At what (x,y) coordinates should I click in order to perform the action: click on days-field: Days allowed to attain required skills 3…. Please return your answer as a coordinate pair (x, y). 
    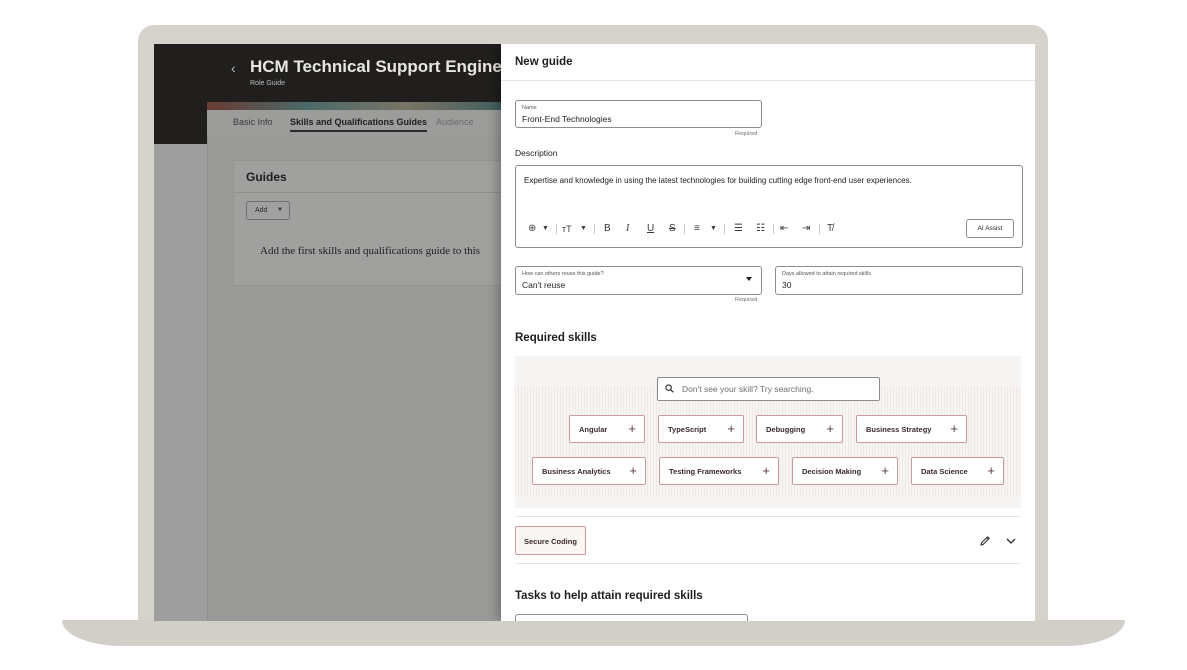
    Looking at the image, I should click on (899, 280).